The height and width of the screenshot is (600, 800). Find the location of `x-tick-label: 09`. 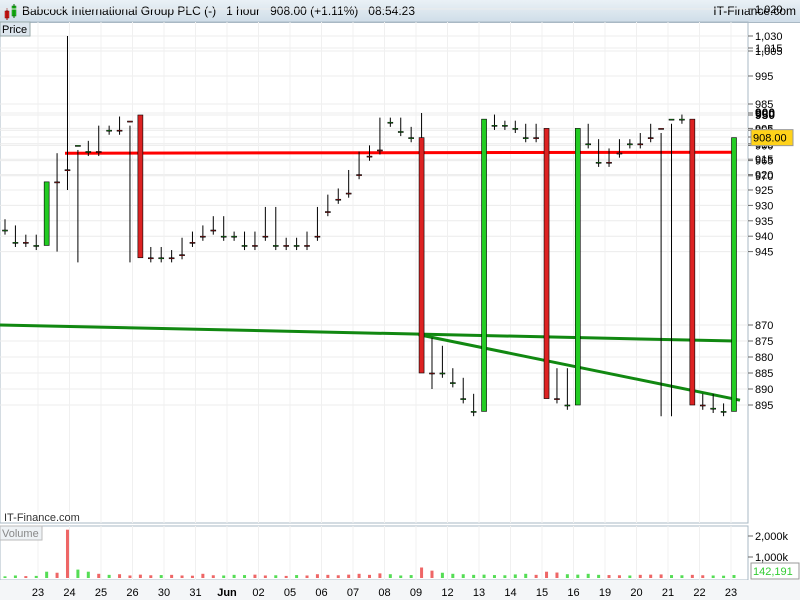

x-tick-label: 09 is located at coordinates (416, 593).